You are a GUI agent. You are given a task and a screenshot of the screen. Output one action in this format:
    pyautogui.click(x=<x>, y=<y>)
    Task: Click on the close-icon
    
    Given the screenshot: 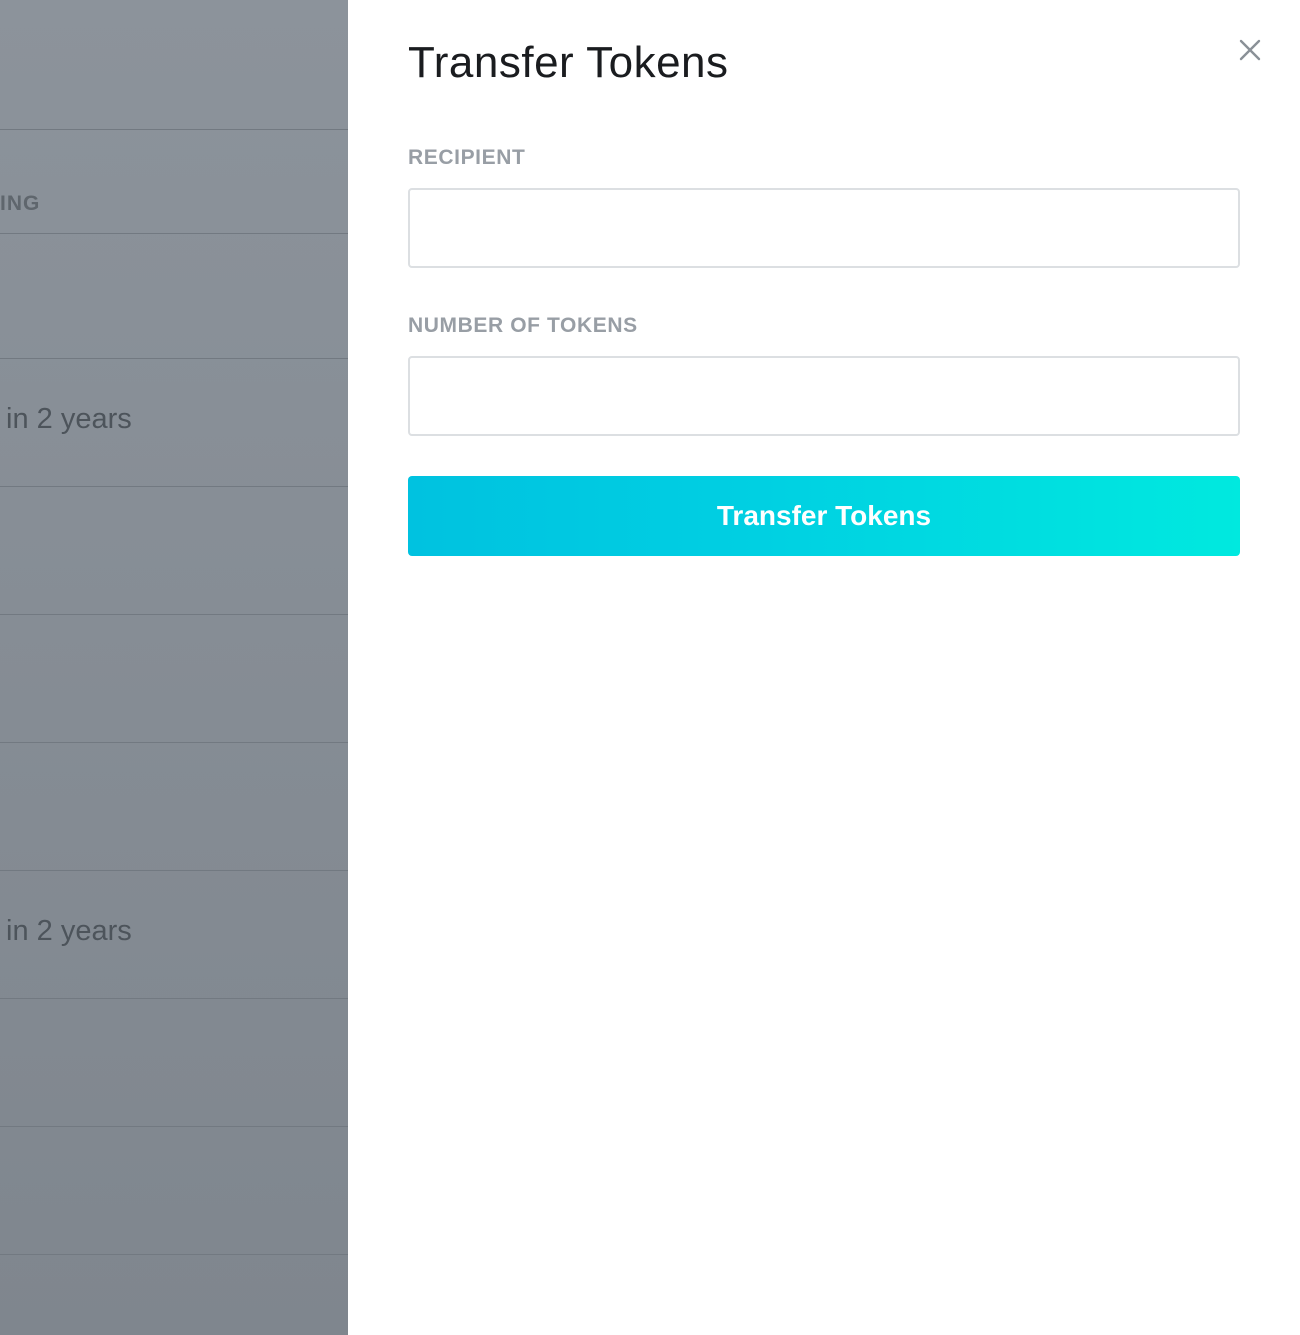 What is the action you would take?
    pyautogui.click(x=1250, y=50)
    